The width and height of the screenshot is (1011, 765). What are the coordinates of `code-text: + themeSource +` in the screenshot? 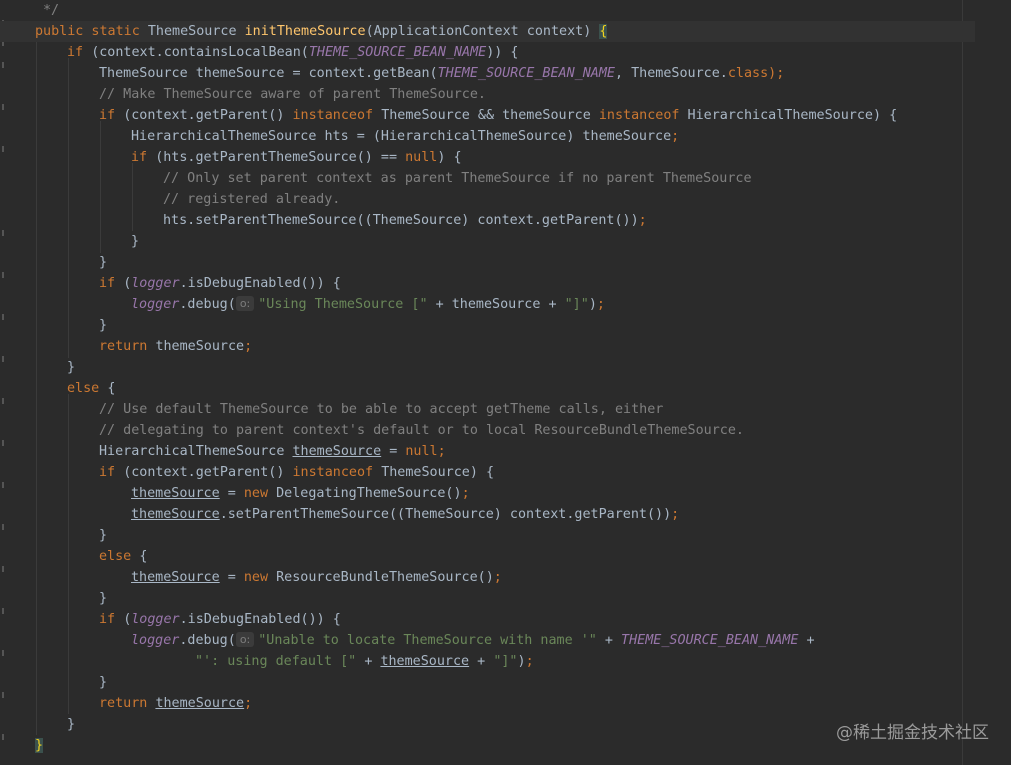 It's located at (500, 304).